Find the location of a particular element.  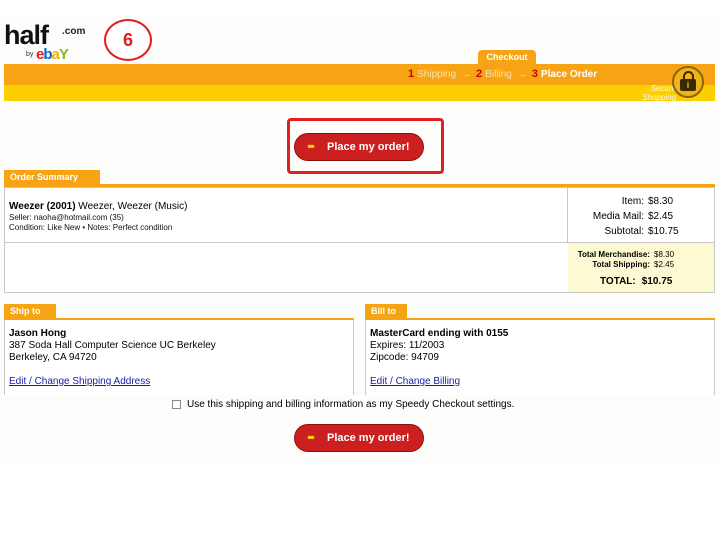

item-seller: Seller: naoha@hotmail.com (35) is located at coordinates (66, 217).